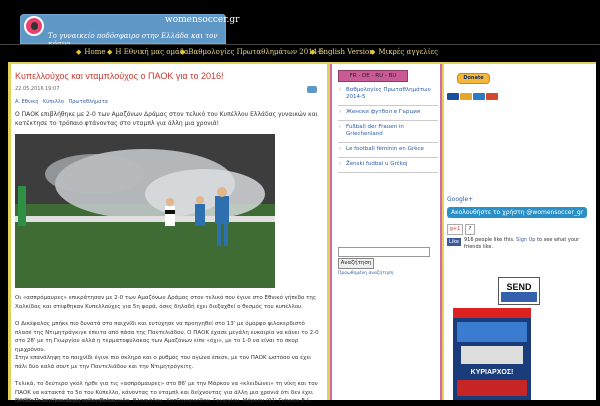 The width and height of the screenshot is (600, 406). Describe the element at coordinates (408, 52) in the screenshot. I see `nav-item-label: Μικρές αγγελίες` at that location.